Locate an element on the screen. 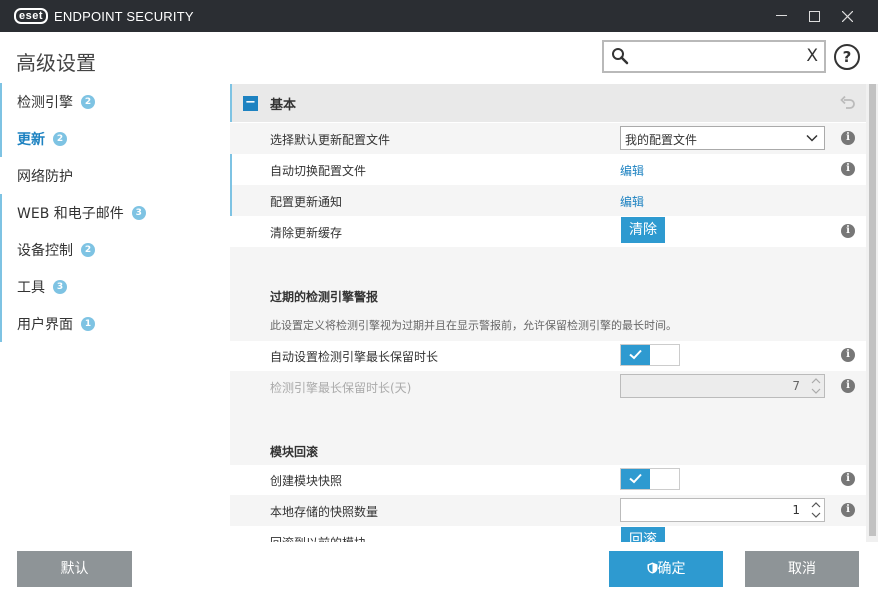 The height and width of the screenshot is (598, 878). chevron-down-icon is located at coordinates (812, 138).